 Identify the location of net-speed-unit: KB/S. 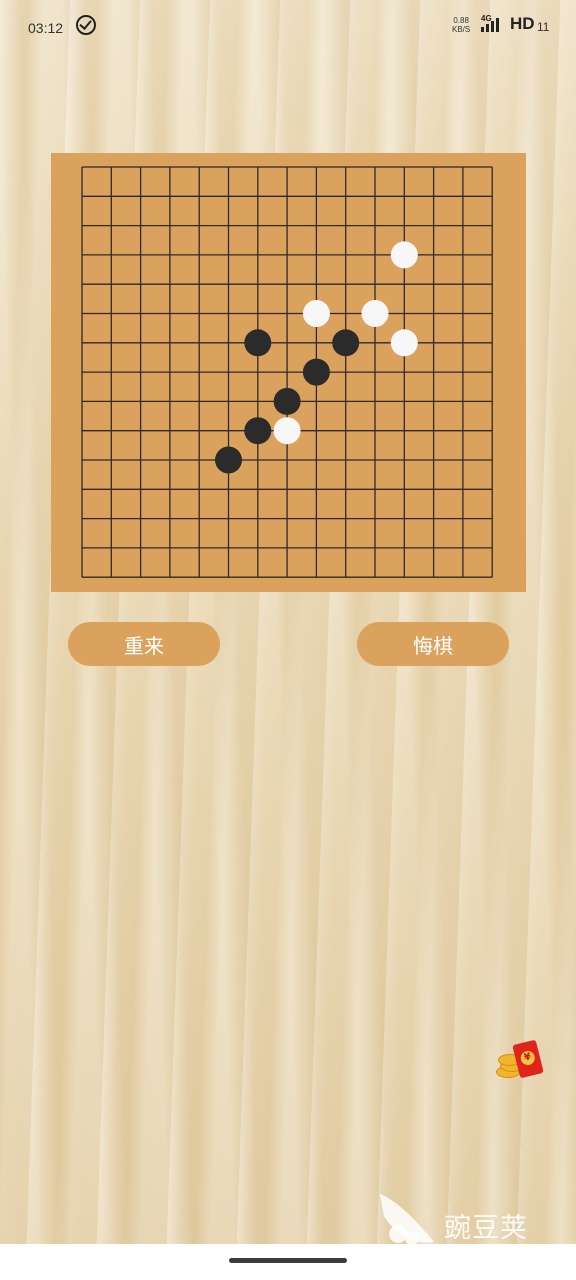
(461, 29).